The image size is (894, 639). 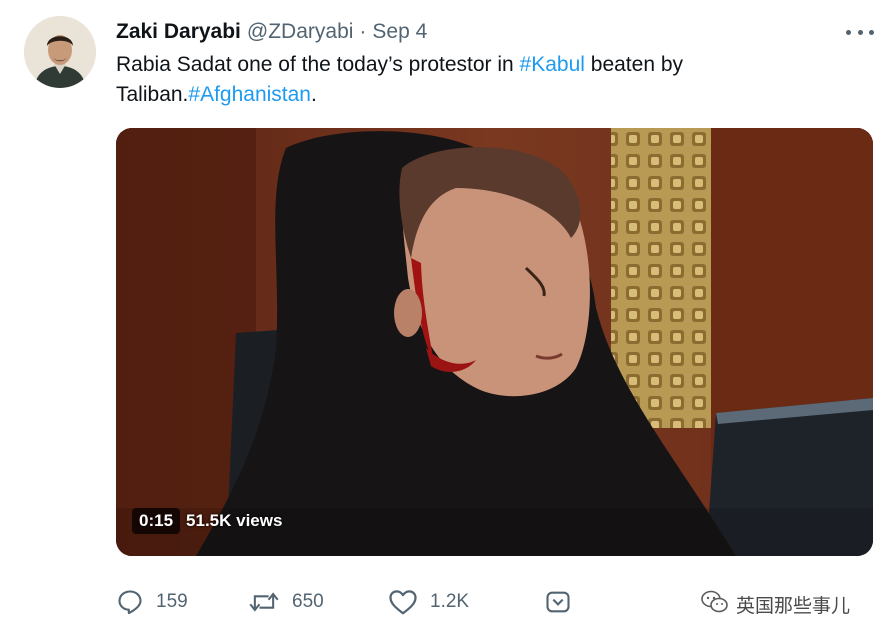 I want to click on tweet-header: Zaki Daryabi @ZDaryabi · Sep 4, so click(x=271, y=32).